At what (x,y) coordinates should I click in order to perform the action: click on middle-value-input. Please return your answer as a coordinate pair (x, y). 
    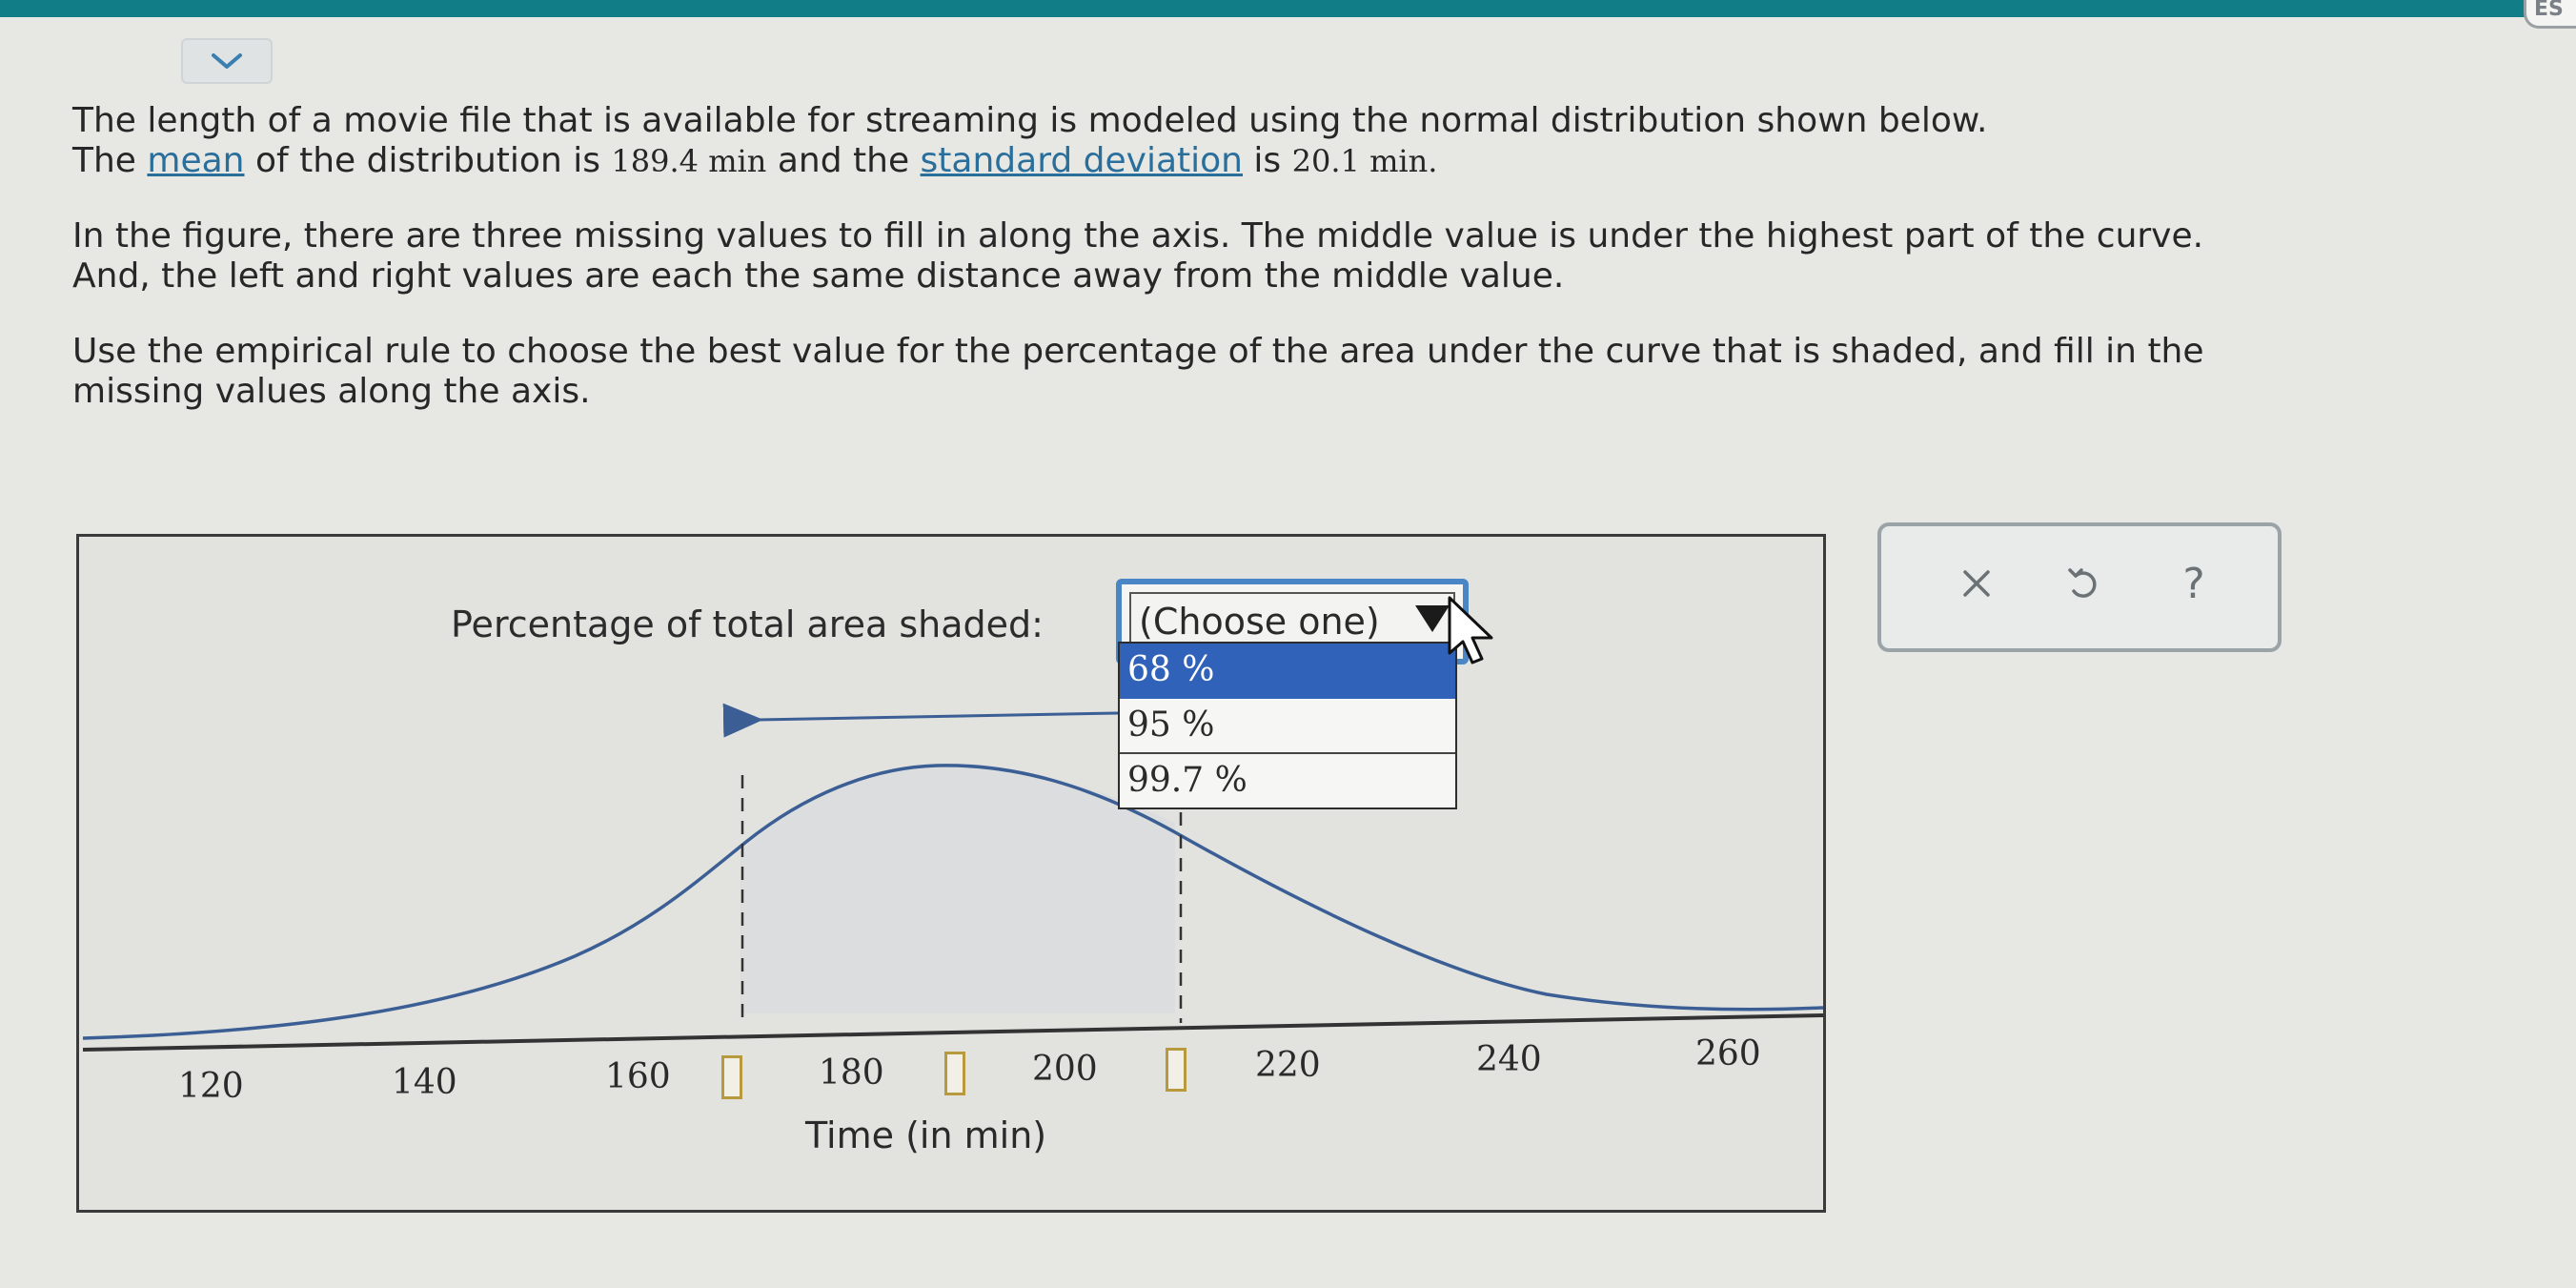
    Looking at the image, I should click on (954, 1074).